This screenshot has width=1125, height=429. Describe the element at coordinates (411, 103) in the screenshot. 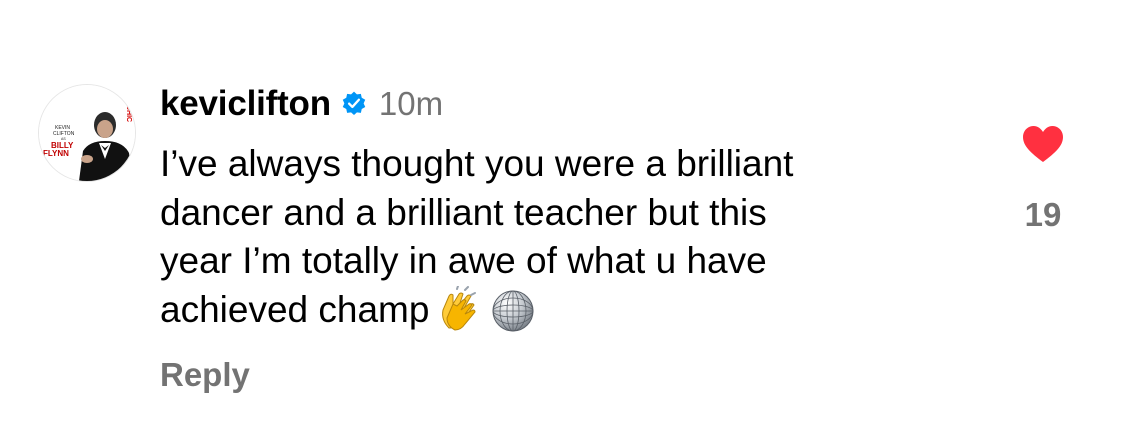

I see `timestamp: 10m` at that location.